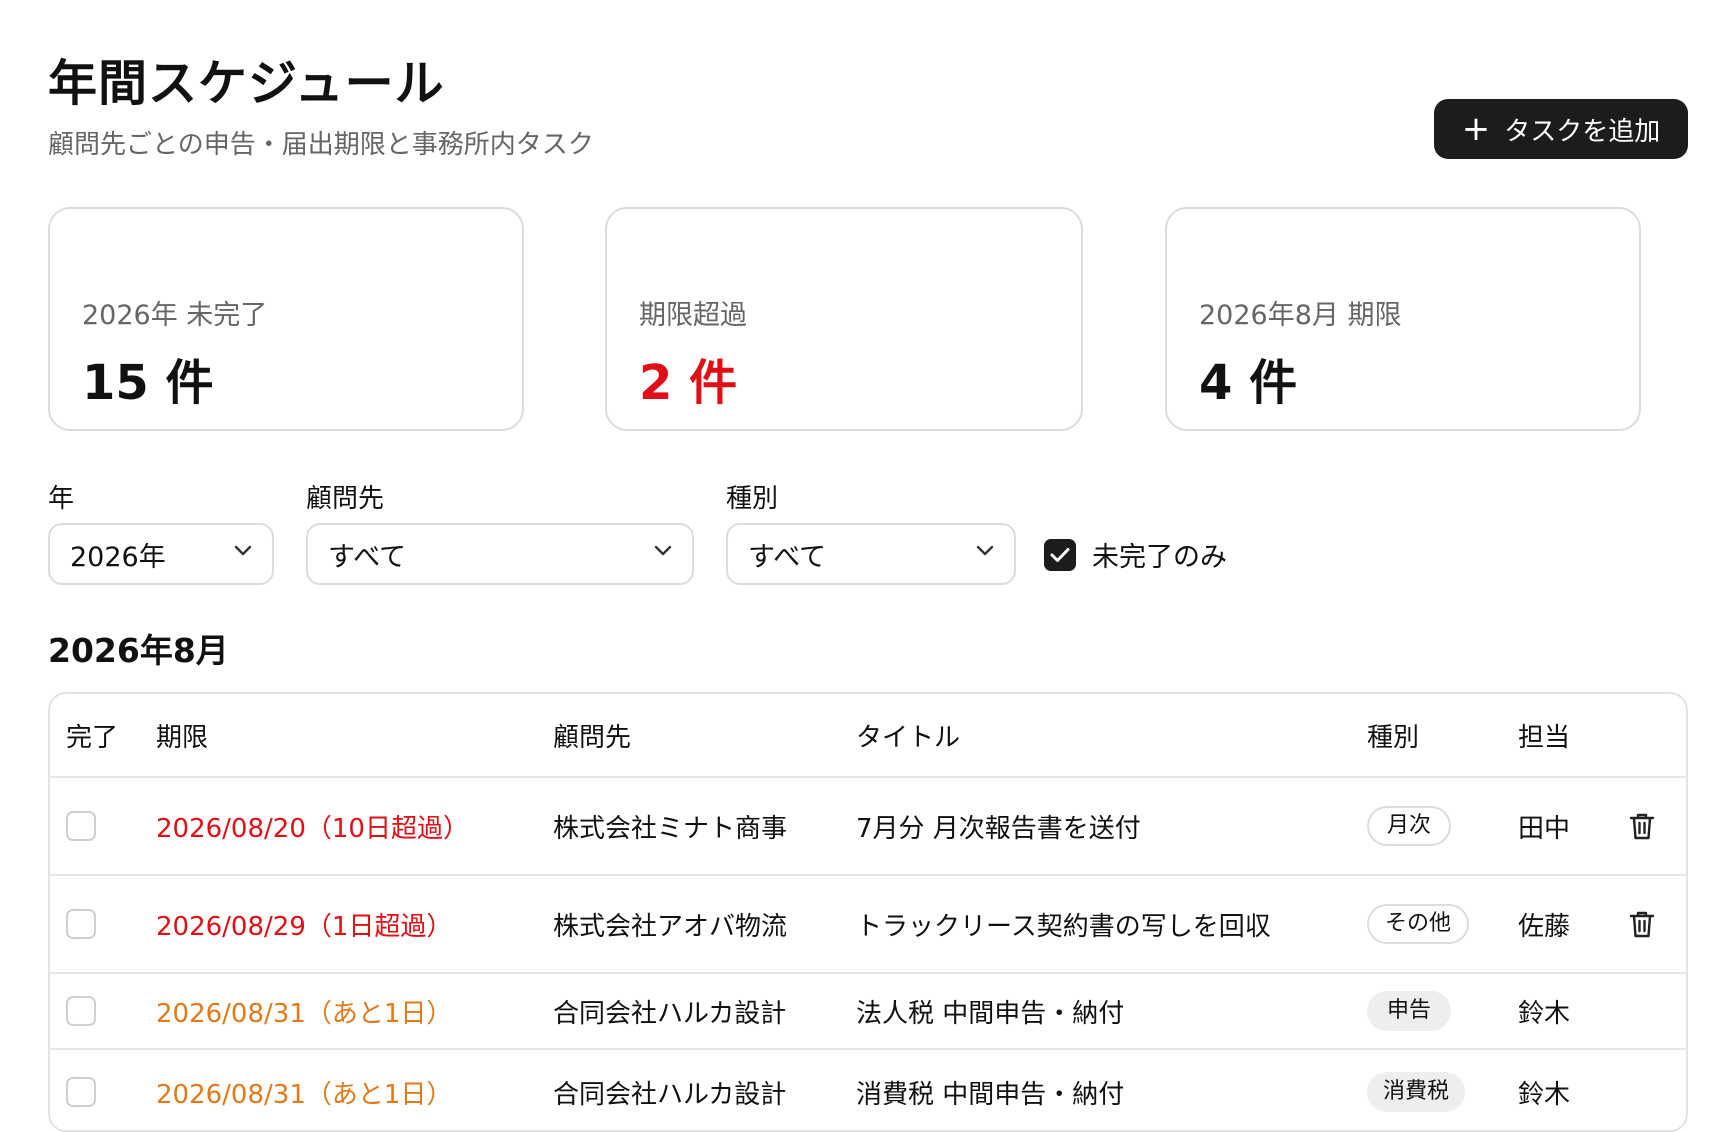 The width and height of the screenshot is (1728, 1132). Describe the element at coordinates (1582, 131) in the screenshot. I see `add-task-label: タスクを追加` at that location.